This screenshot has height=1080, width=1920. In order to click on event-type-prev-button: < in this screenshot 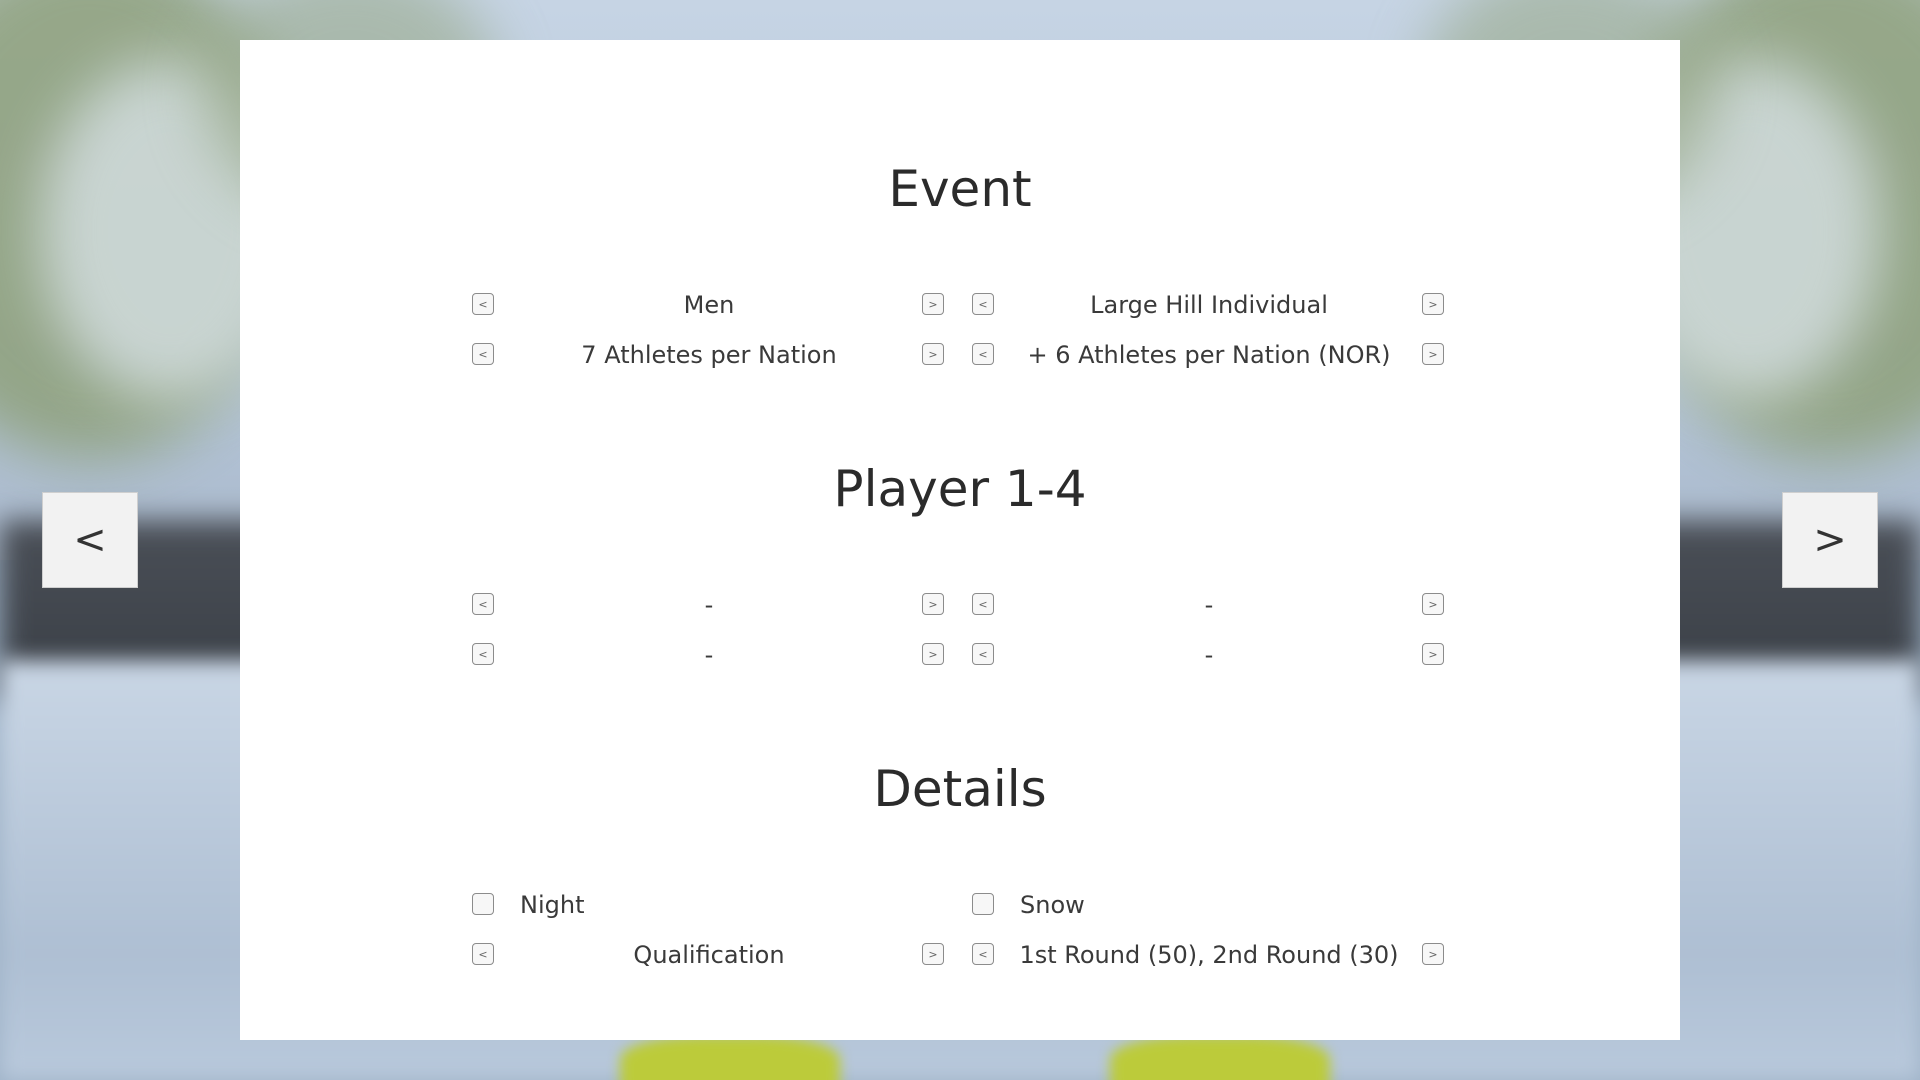, I will do `click(983, 304)`.